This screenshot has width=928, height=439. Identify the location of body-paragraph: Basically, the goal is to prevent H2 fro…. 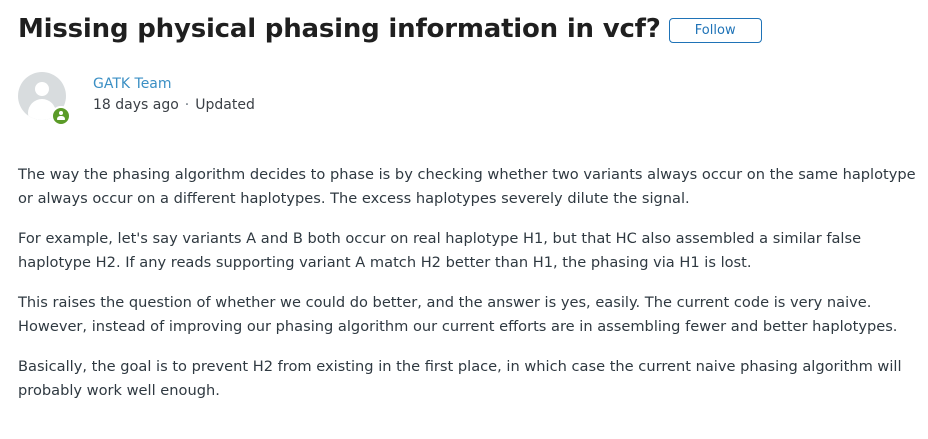
(460, 378).